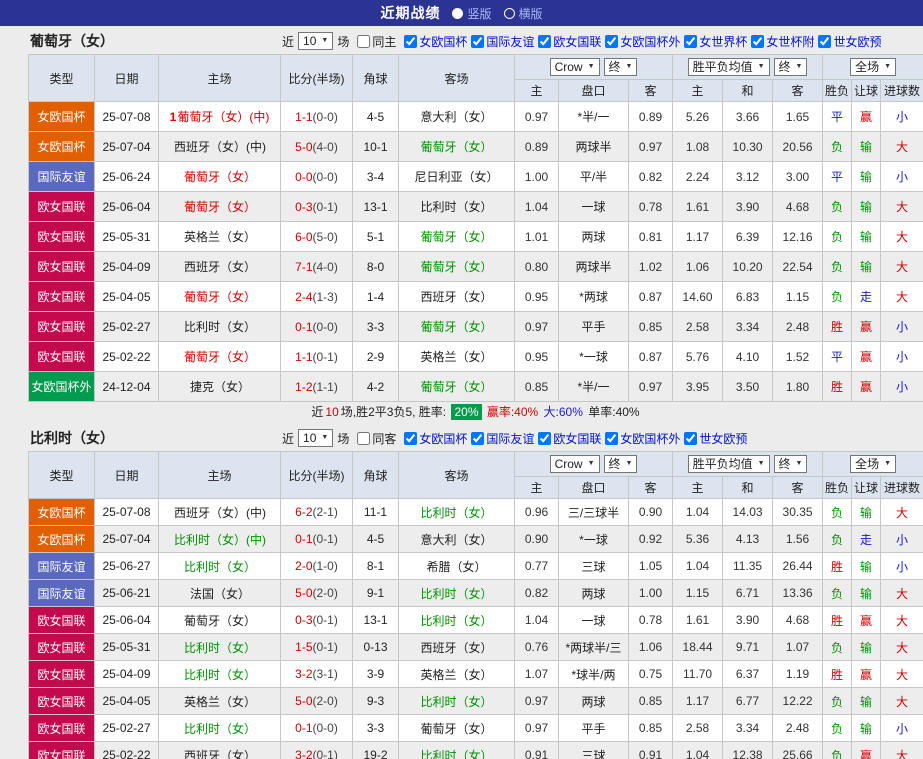 The height and width of the screenshot is (759, 923). Describe the element at coordinates (219, 386) in the screenshot. I see `home-team: 捷克（女）` at that location.